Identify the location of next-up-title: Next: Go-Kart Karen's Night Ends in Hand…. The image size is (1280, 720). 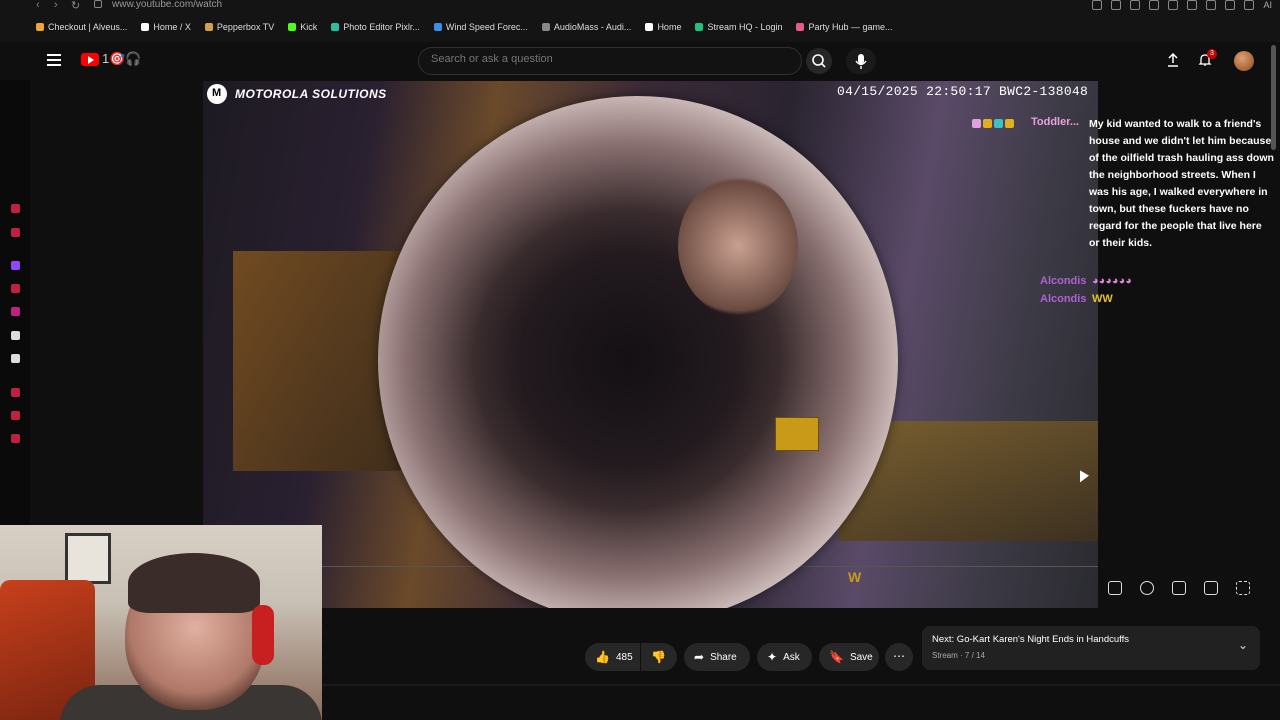
(1031, 639).